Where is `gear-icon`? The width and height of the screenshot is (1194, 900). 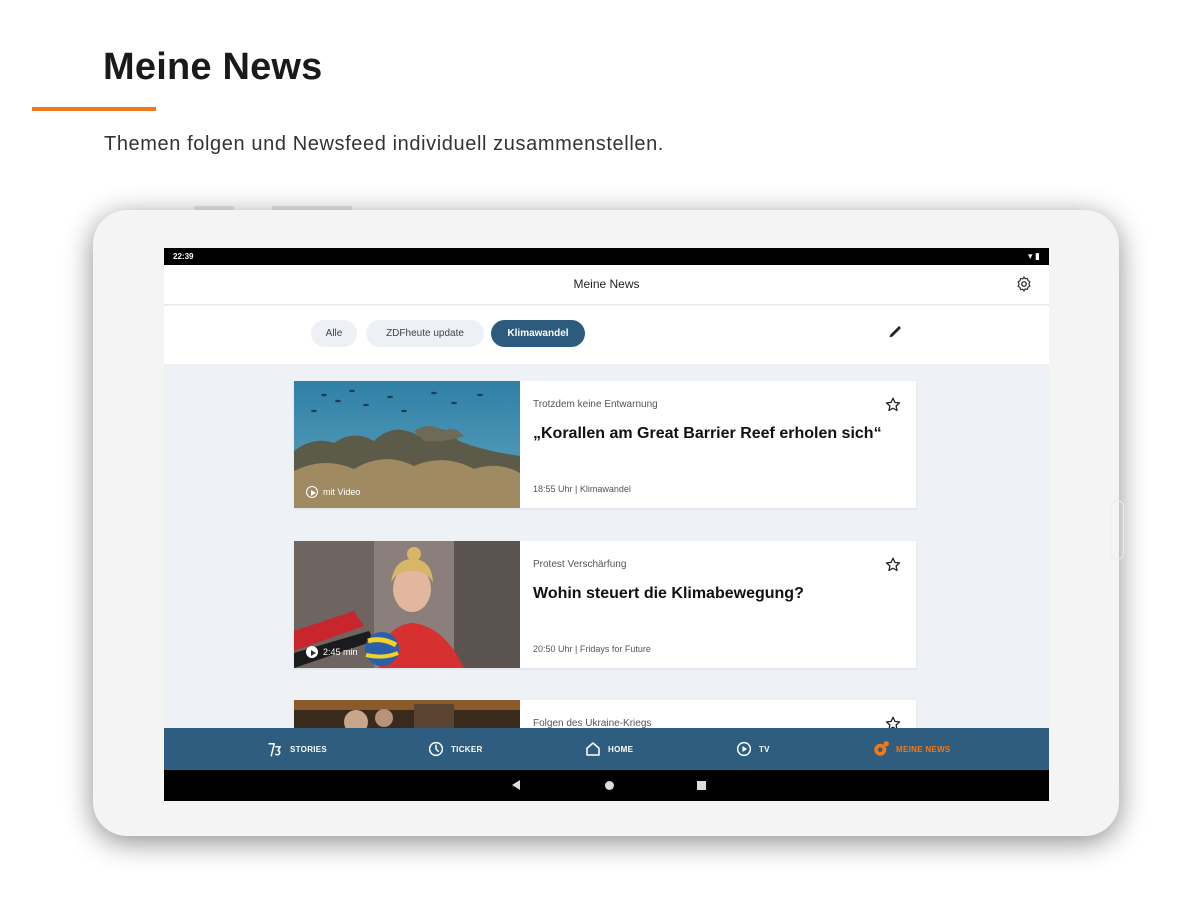 gear-icon is located at coordinates (1024, 284).